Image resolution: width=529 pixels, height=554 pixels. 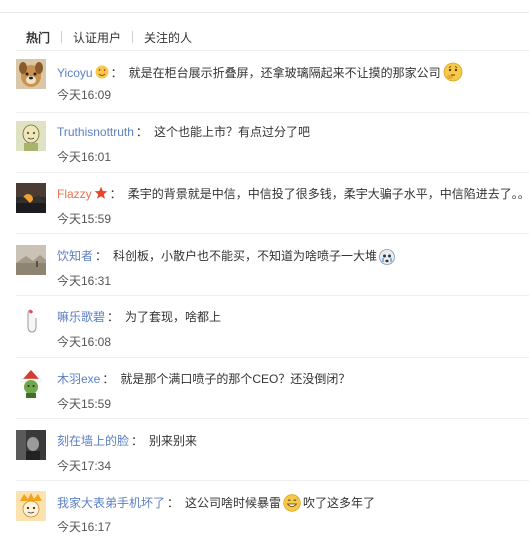 I want to click on finger-heart-avatar-icon, so click(x=31, y=321).